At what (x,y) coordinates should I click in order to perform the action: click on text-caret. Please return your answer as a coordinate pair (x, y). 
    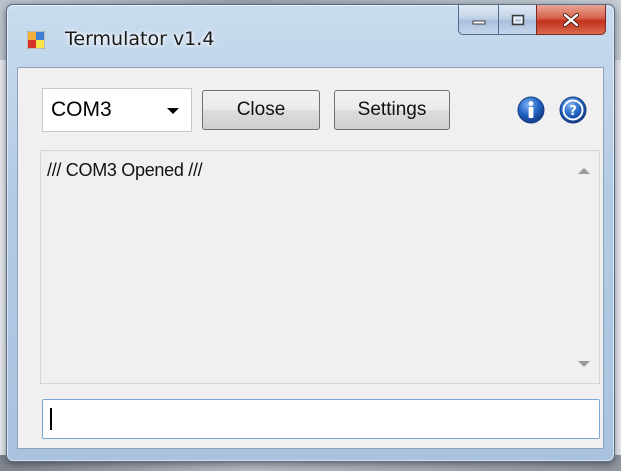
    Looking at the image, I should click on (51, 419).